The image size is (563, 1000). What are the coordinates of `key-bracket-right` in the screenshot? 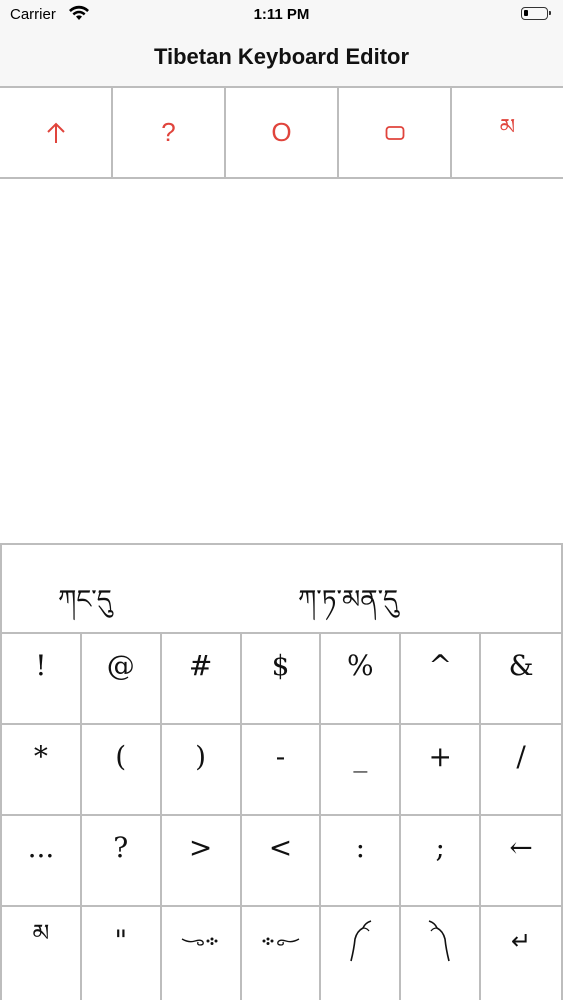 It's located at (441, 953).